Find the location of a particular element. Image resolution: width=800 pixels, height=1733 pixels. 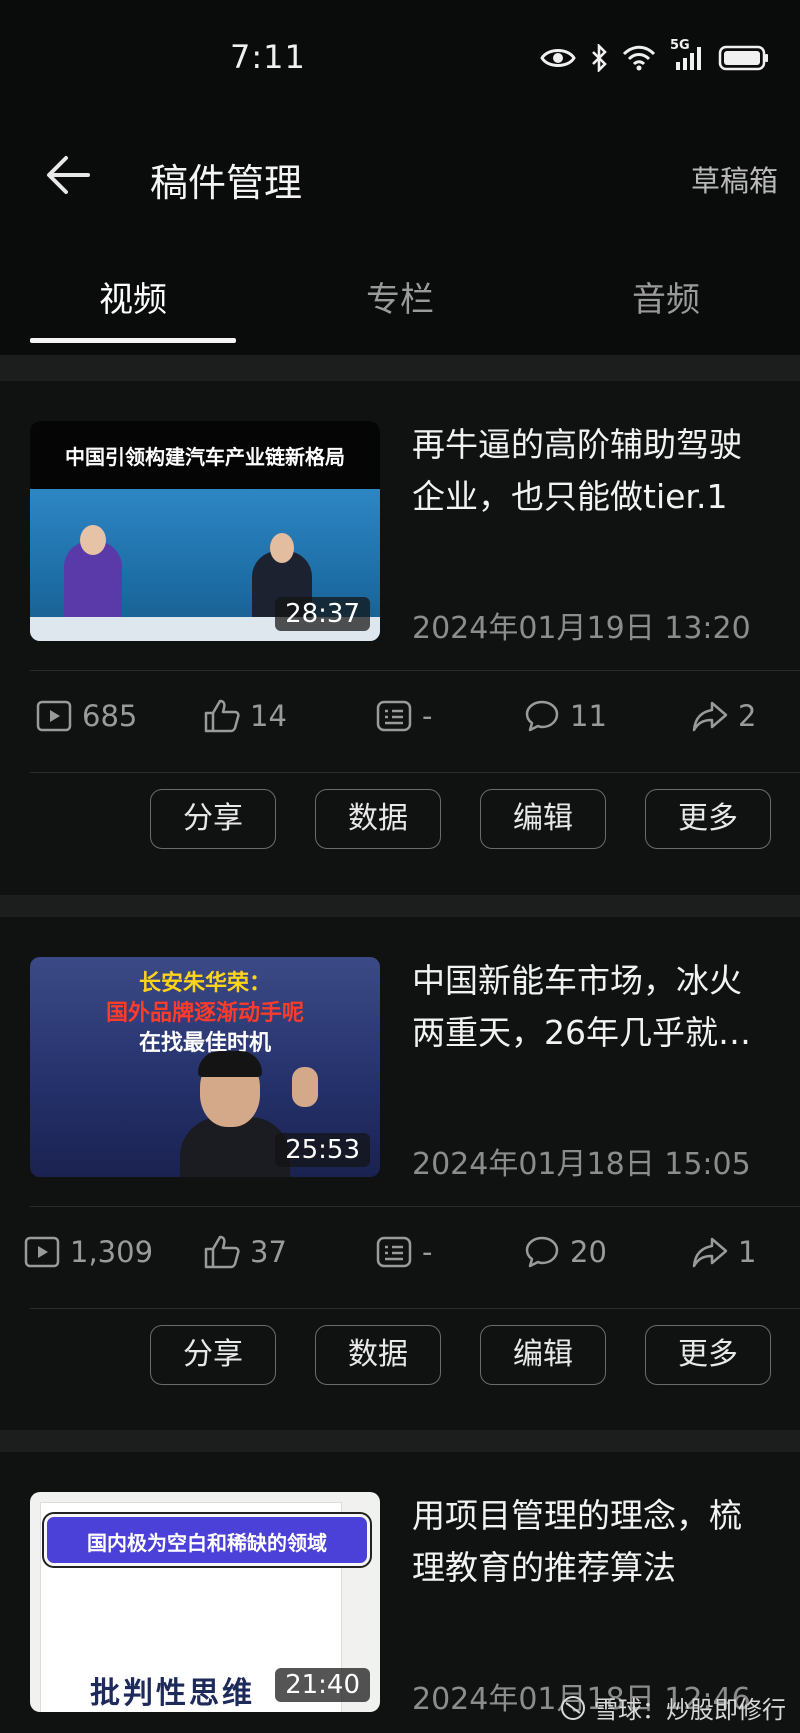

likes-count: 37 is located at coordinates (268, 1252).